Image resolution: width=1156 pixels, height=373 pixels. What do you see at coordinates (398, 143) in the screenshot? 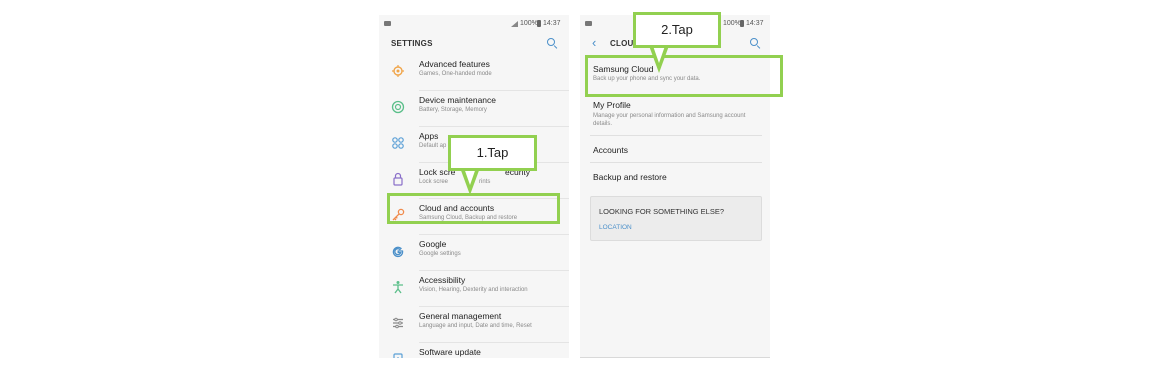
I see `apps-icon` at bounding box center [398, 143].